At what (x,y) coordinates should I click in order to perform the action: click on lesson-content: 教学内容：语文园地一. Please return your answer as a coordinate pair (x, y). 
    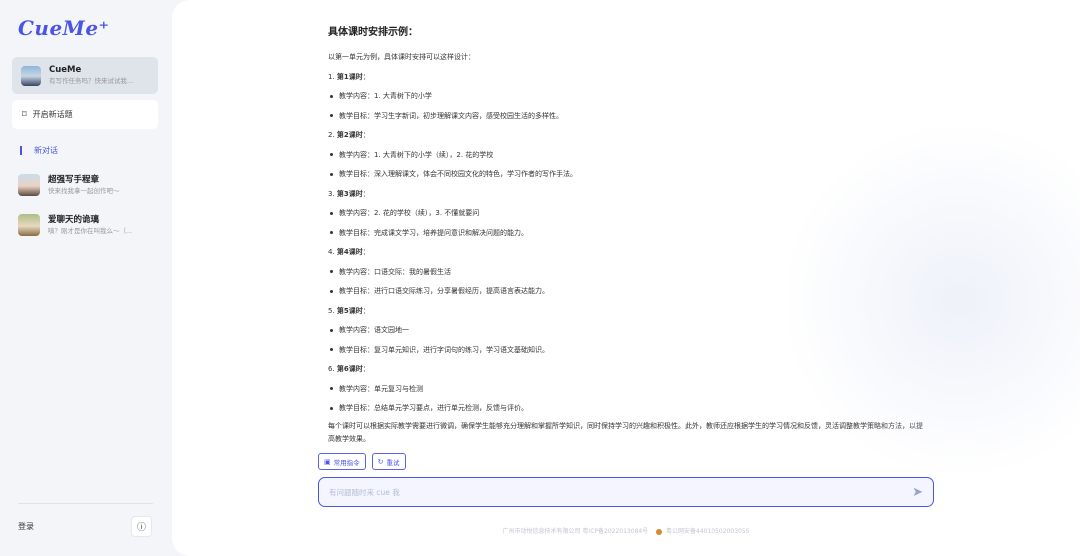
    Looking at the image, I should click on (626, 336).